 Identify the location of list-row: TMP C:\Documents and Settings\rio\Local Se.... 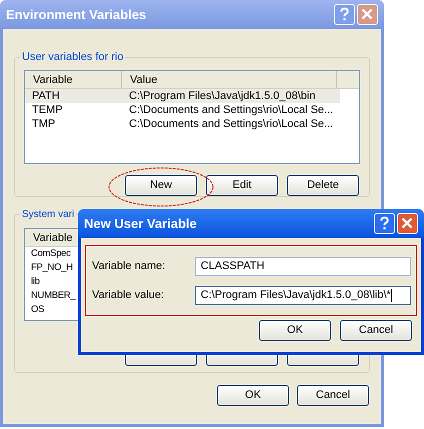
(182, 123).